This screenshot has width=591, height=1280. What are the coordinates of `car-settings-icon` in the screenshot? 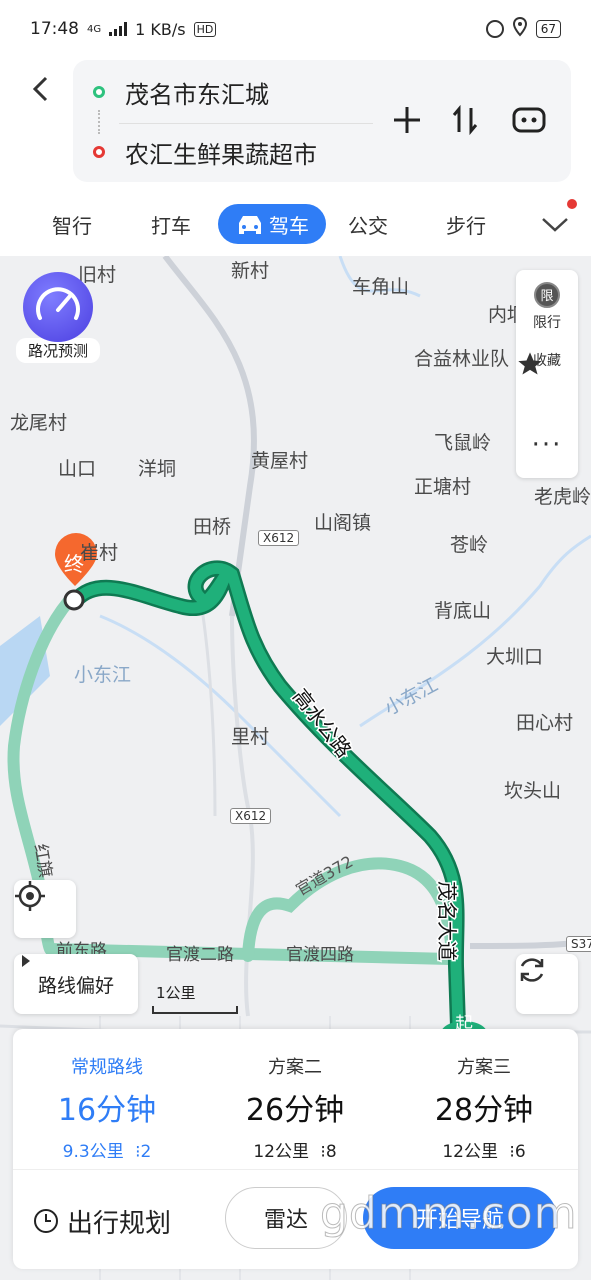 It's located at (529, 120).